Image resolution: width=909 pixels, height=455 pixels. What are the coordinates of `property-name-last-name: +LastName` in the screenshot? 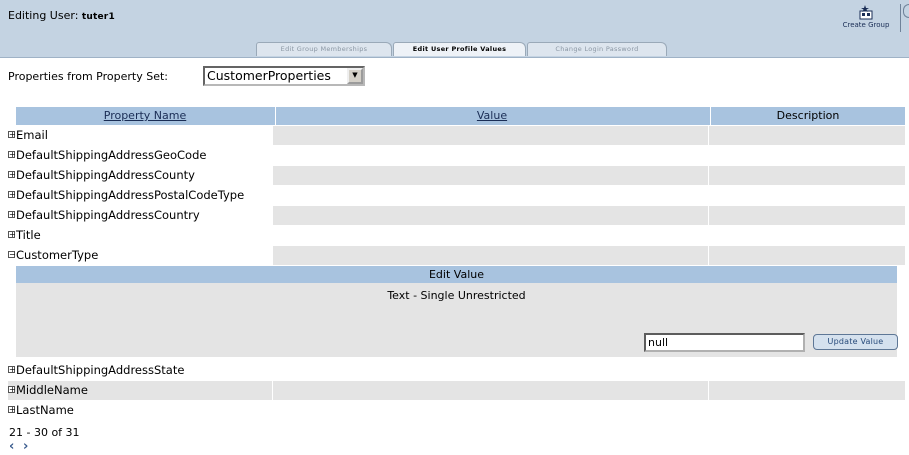 It's located at (41, 410).